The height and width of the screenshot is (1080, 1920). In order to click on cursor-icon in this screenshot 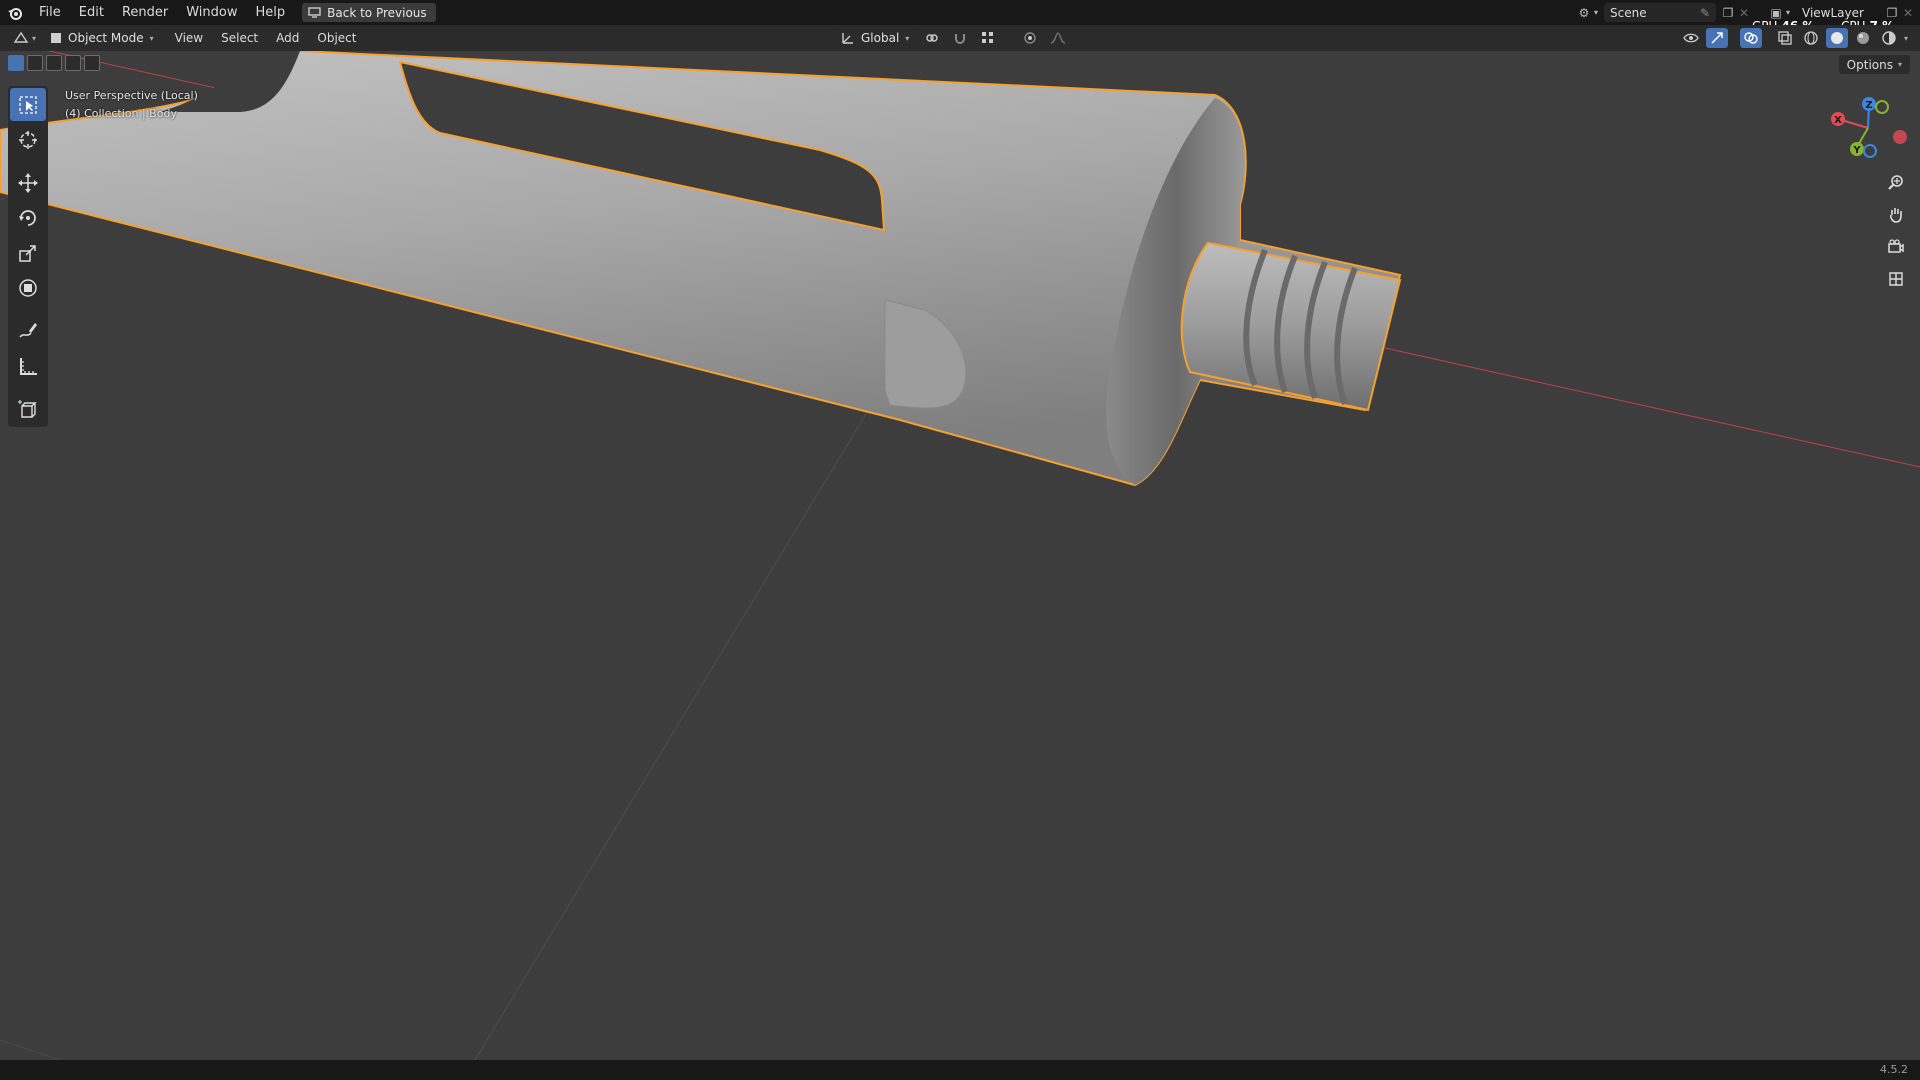, I will do `click(28, 139)`.